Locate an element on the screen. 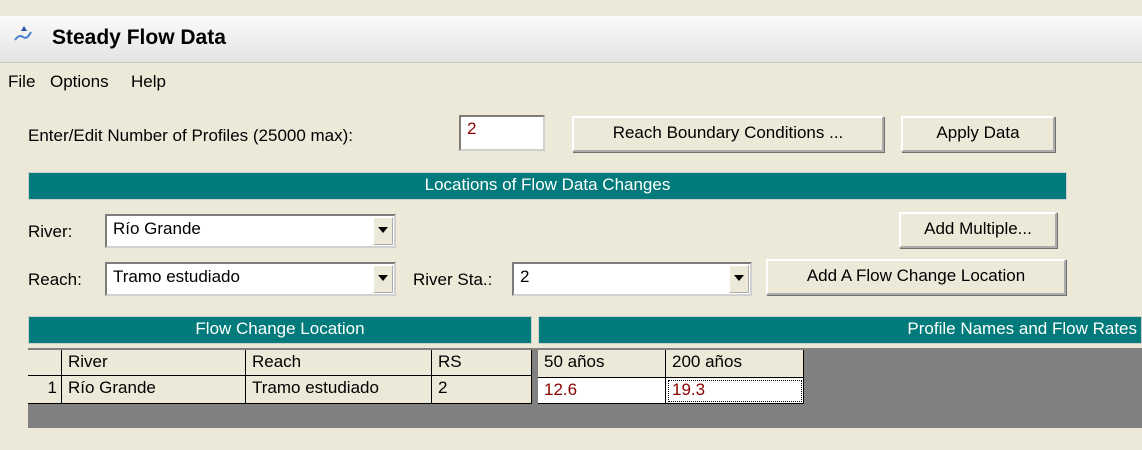 The width and height of the screenshot is (1142, 450). row-number: 1 is located at coordinates (45, 390).